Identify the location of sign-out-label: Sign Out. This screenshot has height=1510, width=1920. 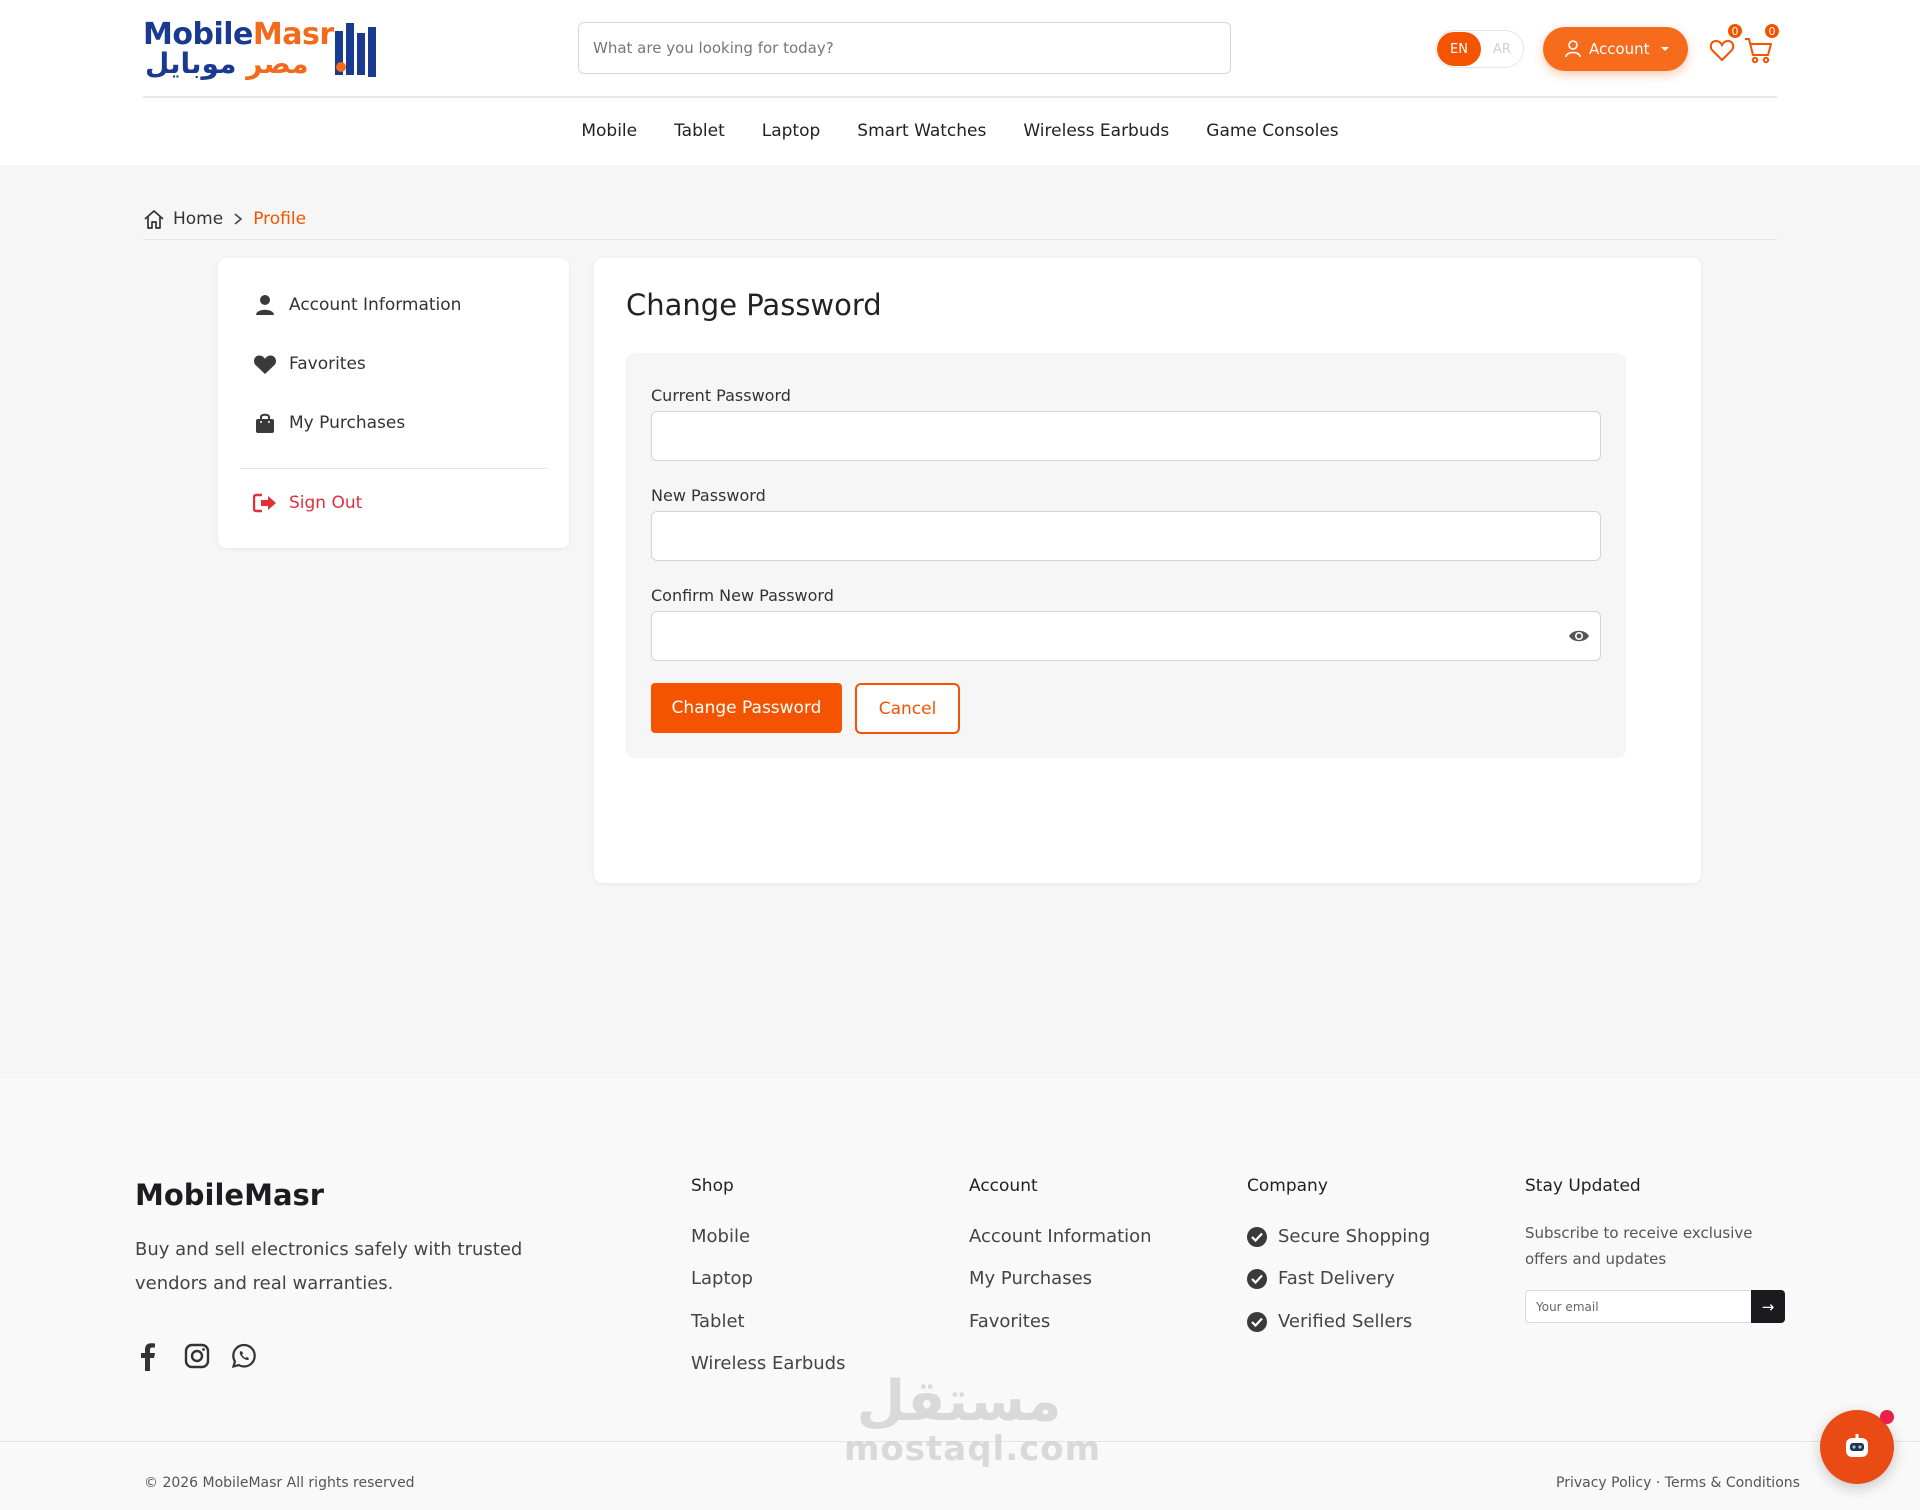
(326, 503).